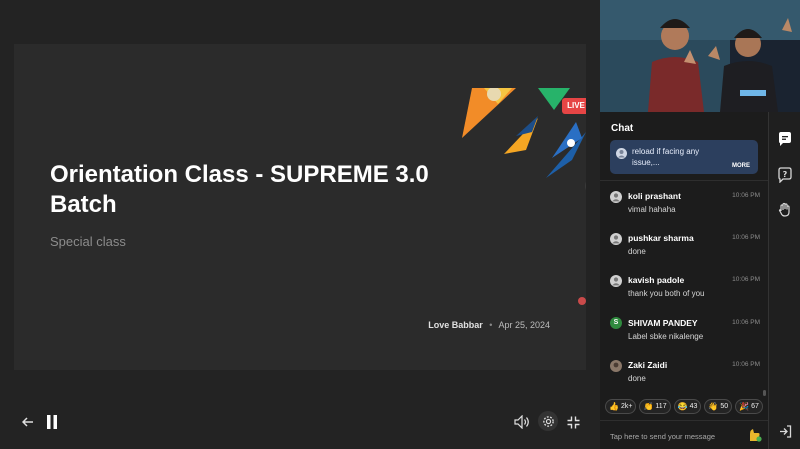 This screenshot has height=449, width=800. What do you see at coordinates (785, 139) in the screenshot?
I see `chat-tab-icon` at bounding box center [785, 139].